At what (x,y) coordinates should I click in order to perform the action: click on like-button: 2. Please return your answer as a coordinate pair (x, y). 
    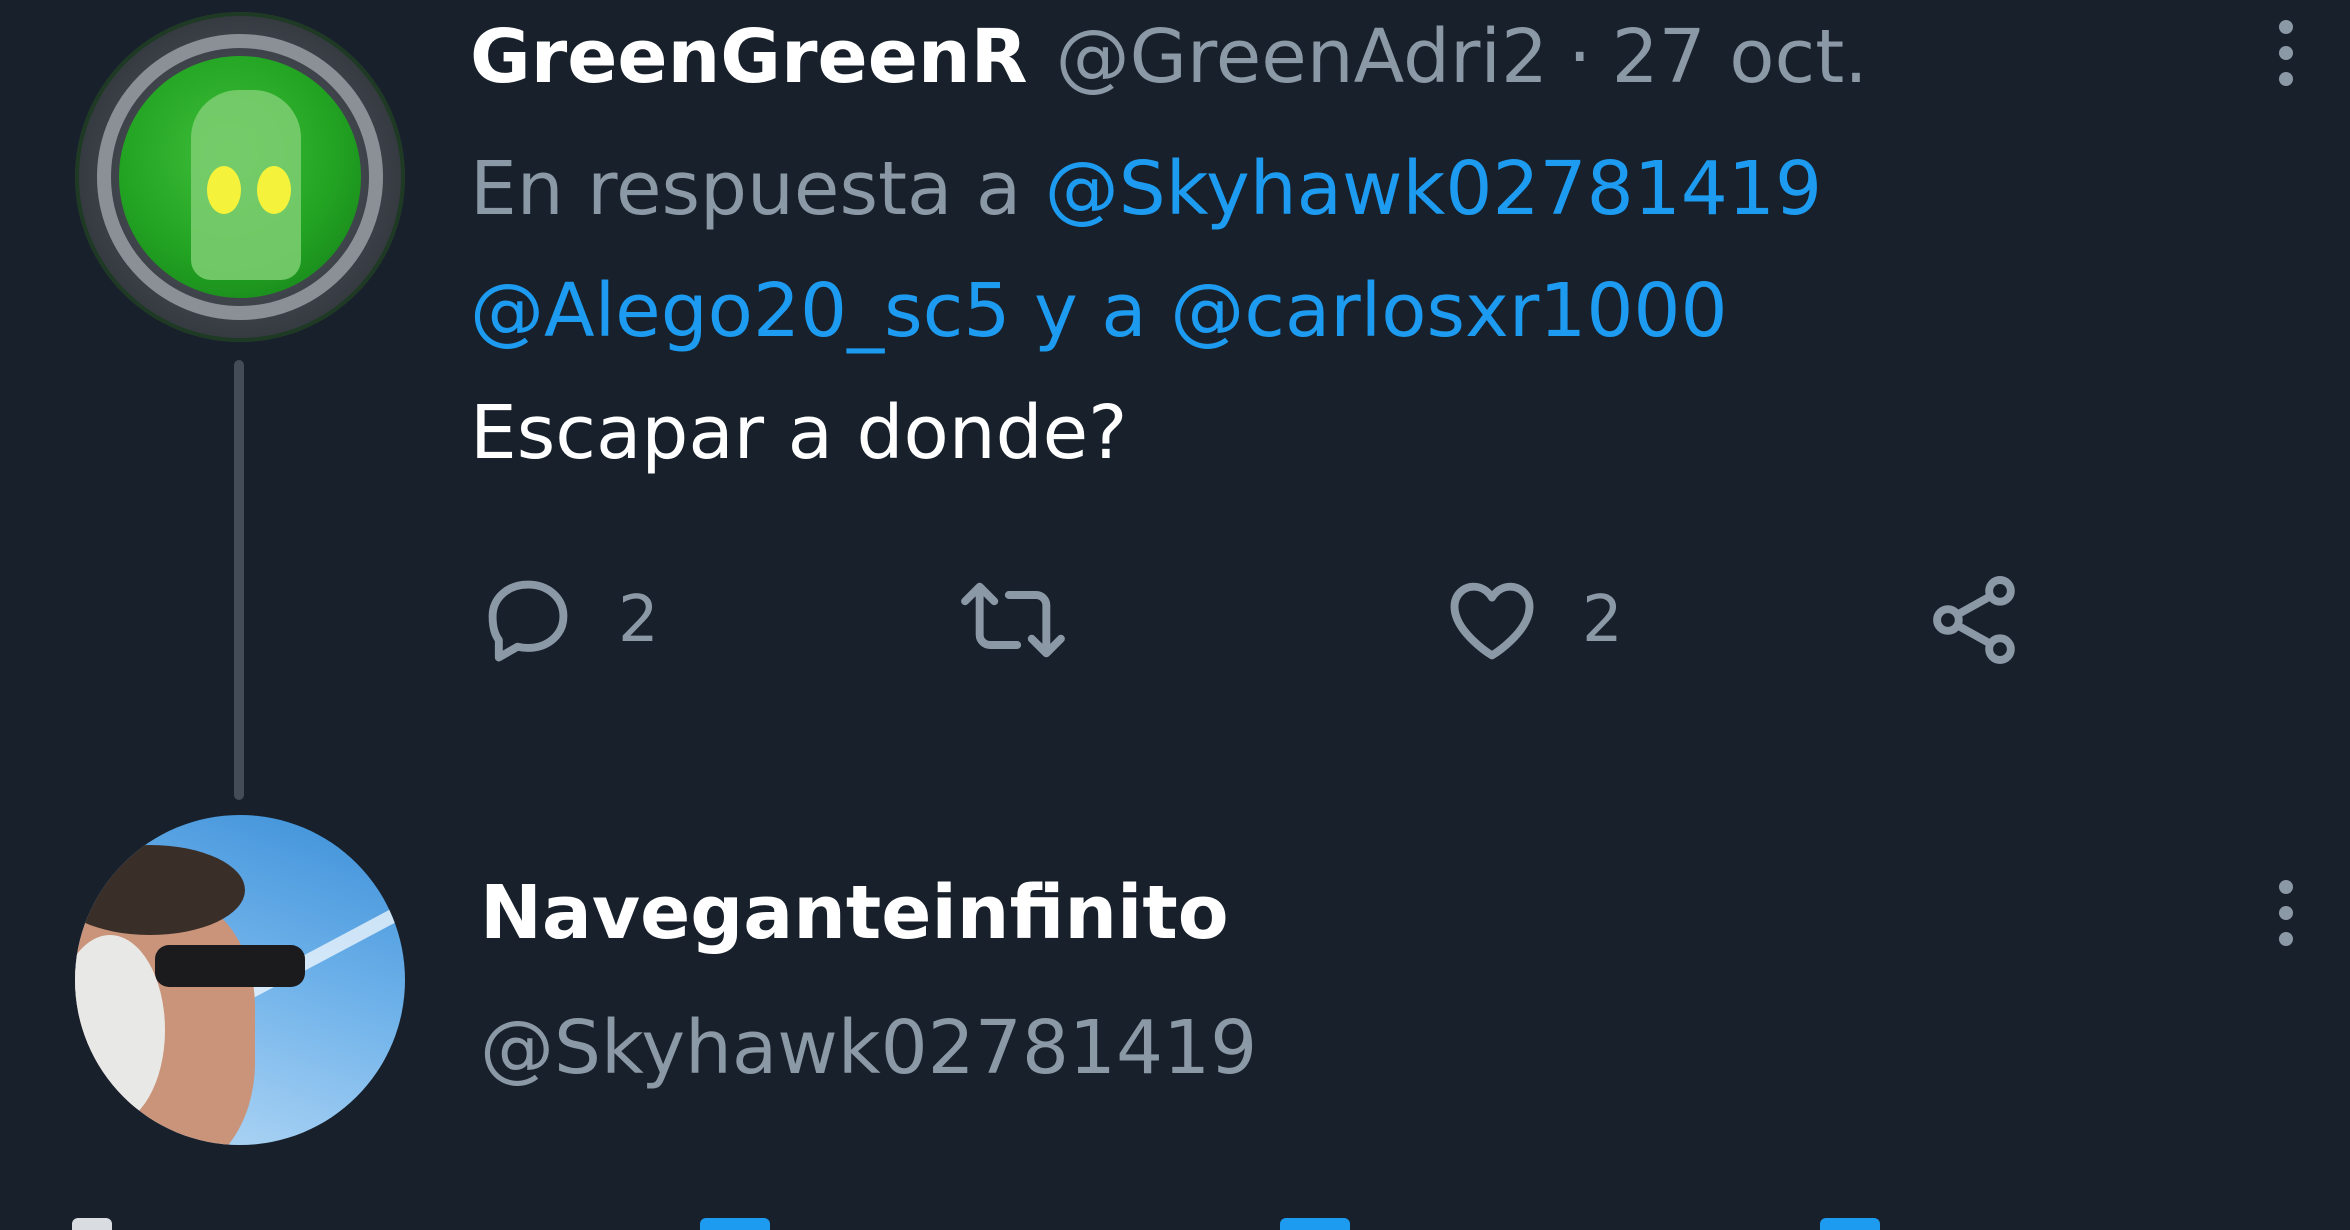
    Looking at the image, I should click on (1532, 620).